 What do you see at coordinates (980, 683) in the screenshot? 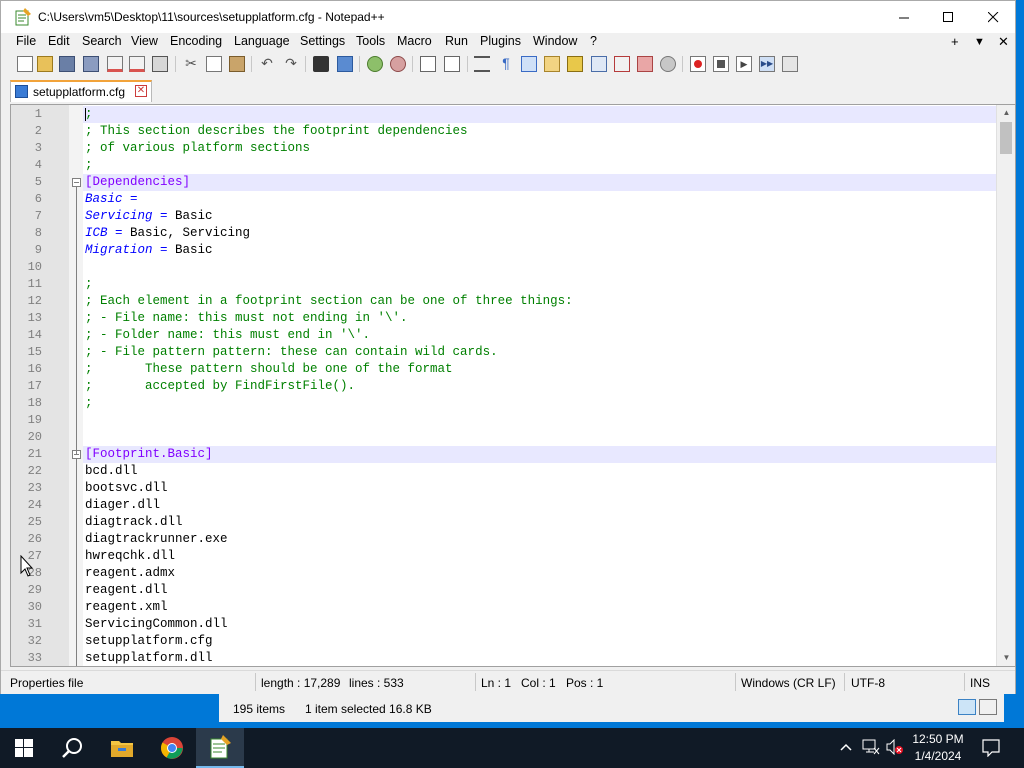
I see `insert-mode: INS` at bounding box center [980, 683].